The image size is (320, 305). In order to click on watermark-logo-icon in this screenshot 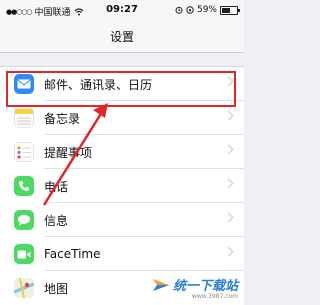, I will do `click(160, 284)`.